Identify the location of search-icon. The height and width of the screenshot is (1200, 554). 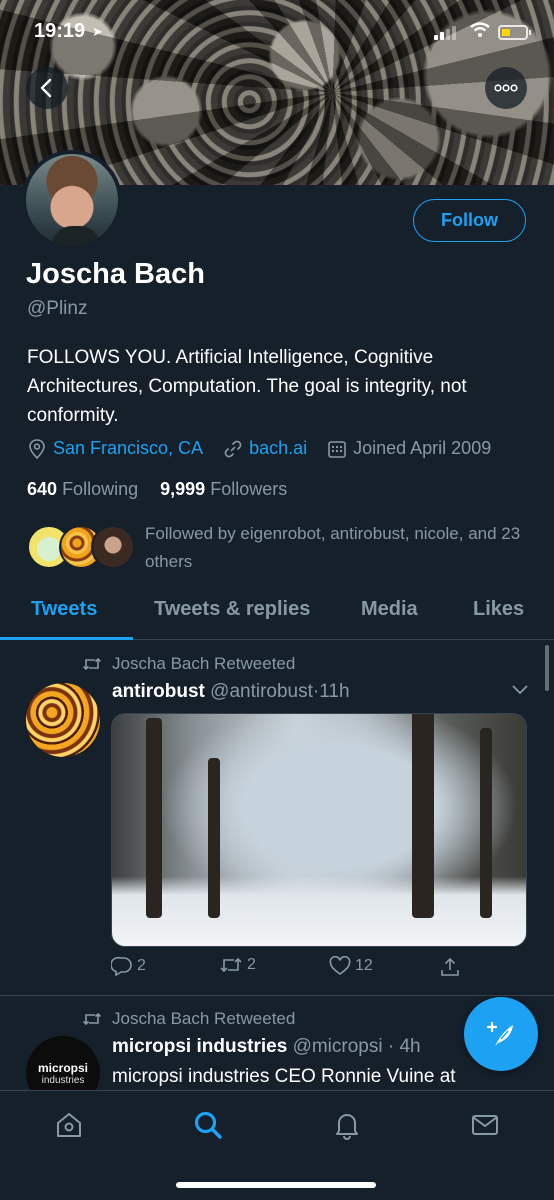
(208, 1125).